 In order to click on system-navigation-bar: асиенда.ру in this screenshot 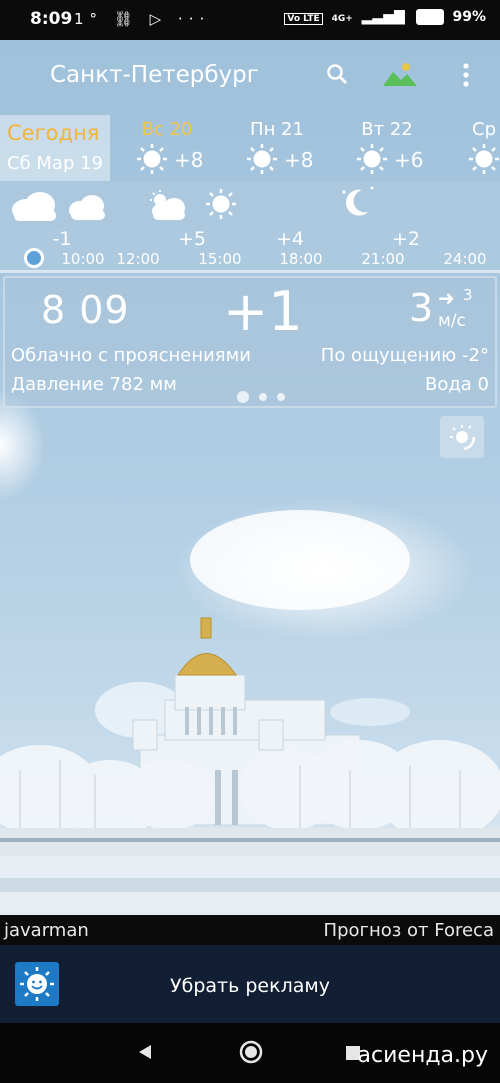, I will do `click(250, 1053)`.